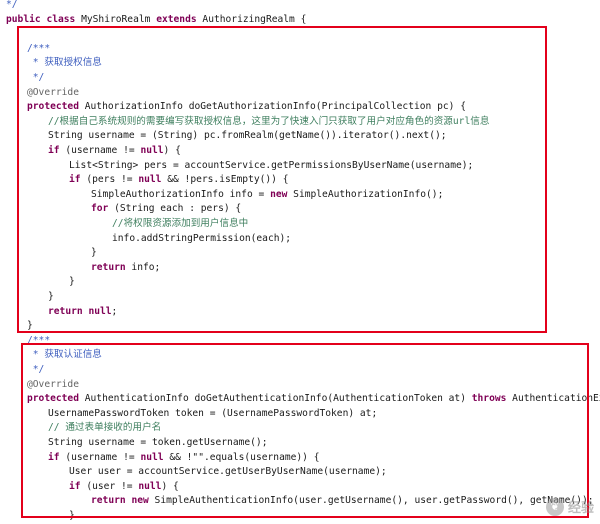 The width and height of the screenshot is (600, 524). Describe the element at coordinates (251, 19) in the screenshot. I see `code-token: AuthorizingRealm {` at that location.